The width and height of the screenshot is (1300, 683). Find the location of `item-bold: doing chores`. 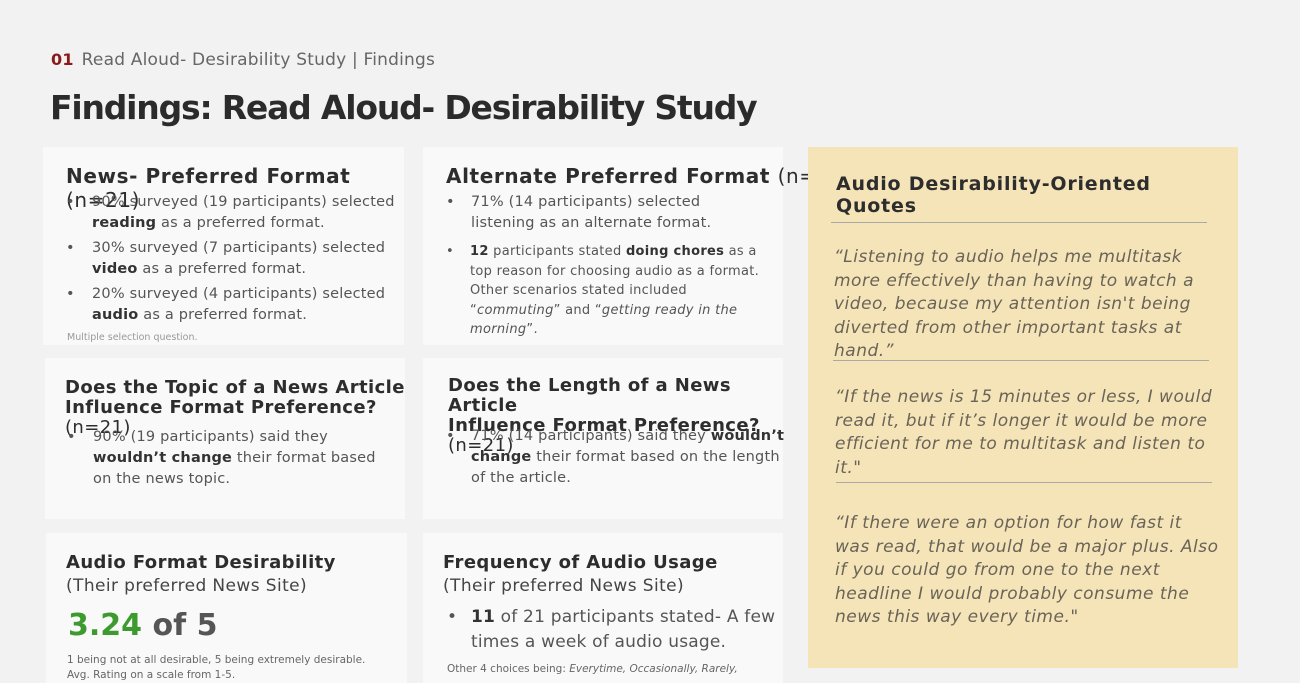

item-bold: doing chores is located at coordinates (675, 251).